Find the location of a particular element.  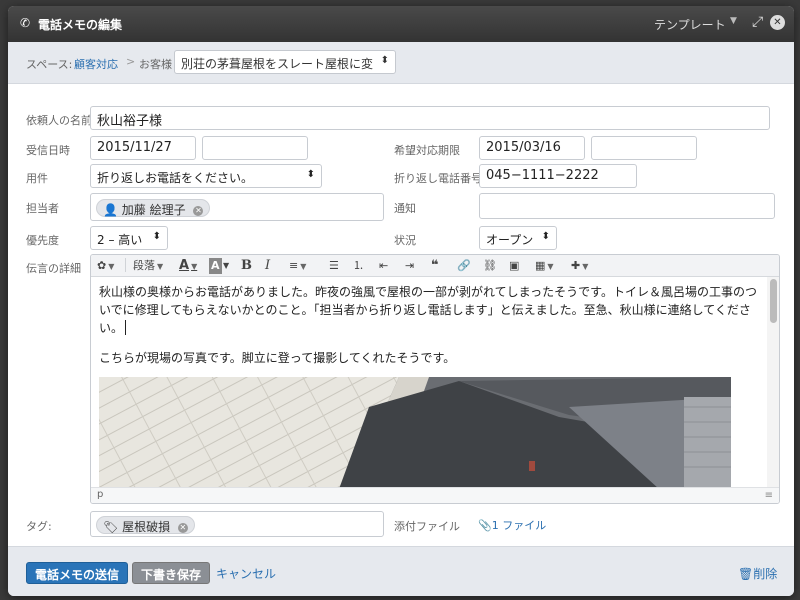

site-photo is located at coordinates (415, 432).